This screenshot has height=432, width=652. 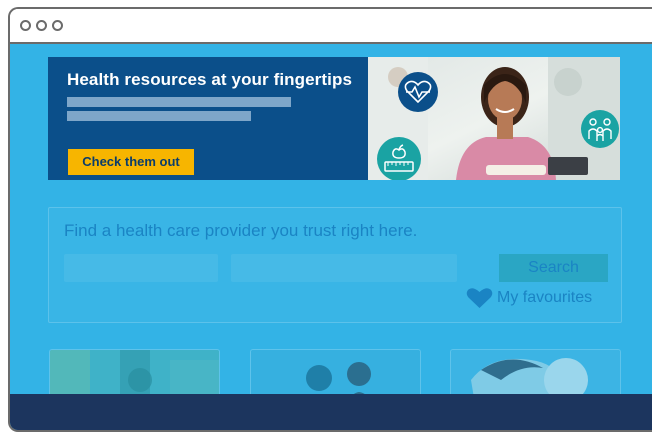 What do you see at coordinates (57, 25) in the screenshot?
I see `window-maximize-control` at bounding box center [57, 25].